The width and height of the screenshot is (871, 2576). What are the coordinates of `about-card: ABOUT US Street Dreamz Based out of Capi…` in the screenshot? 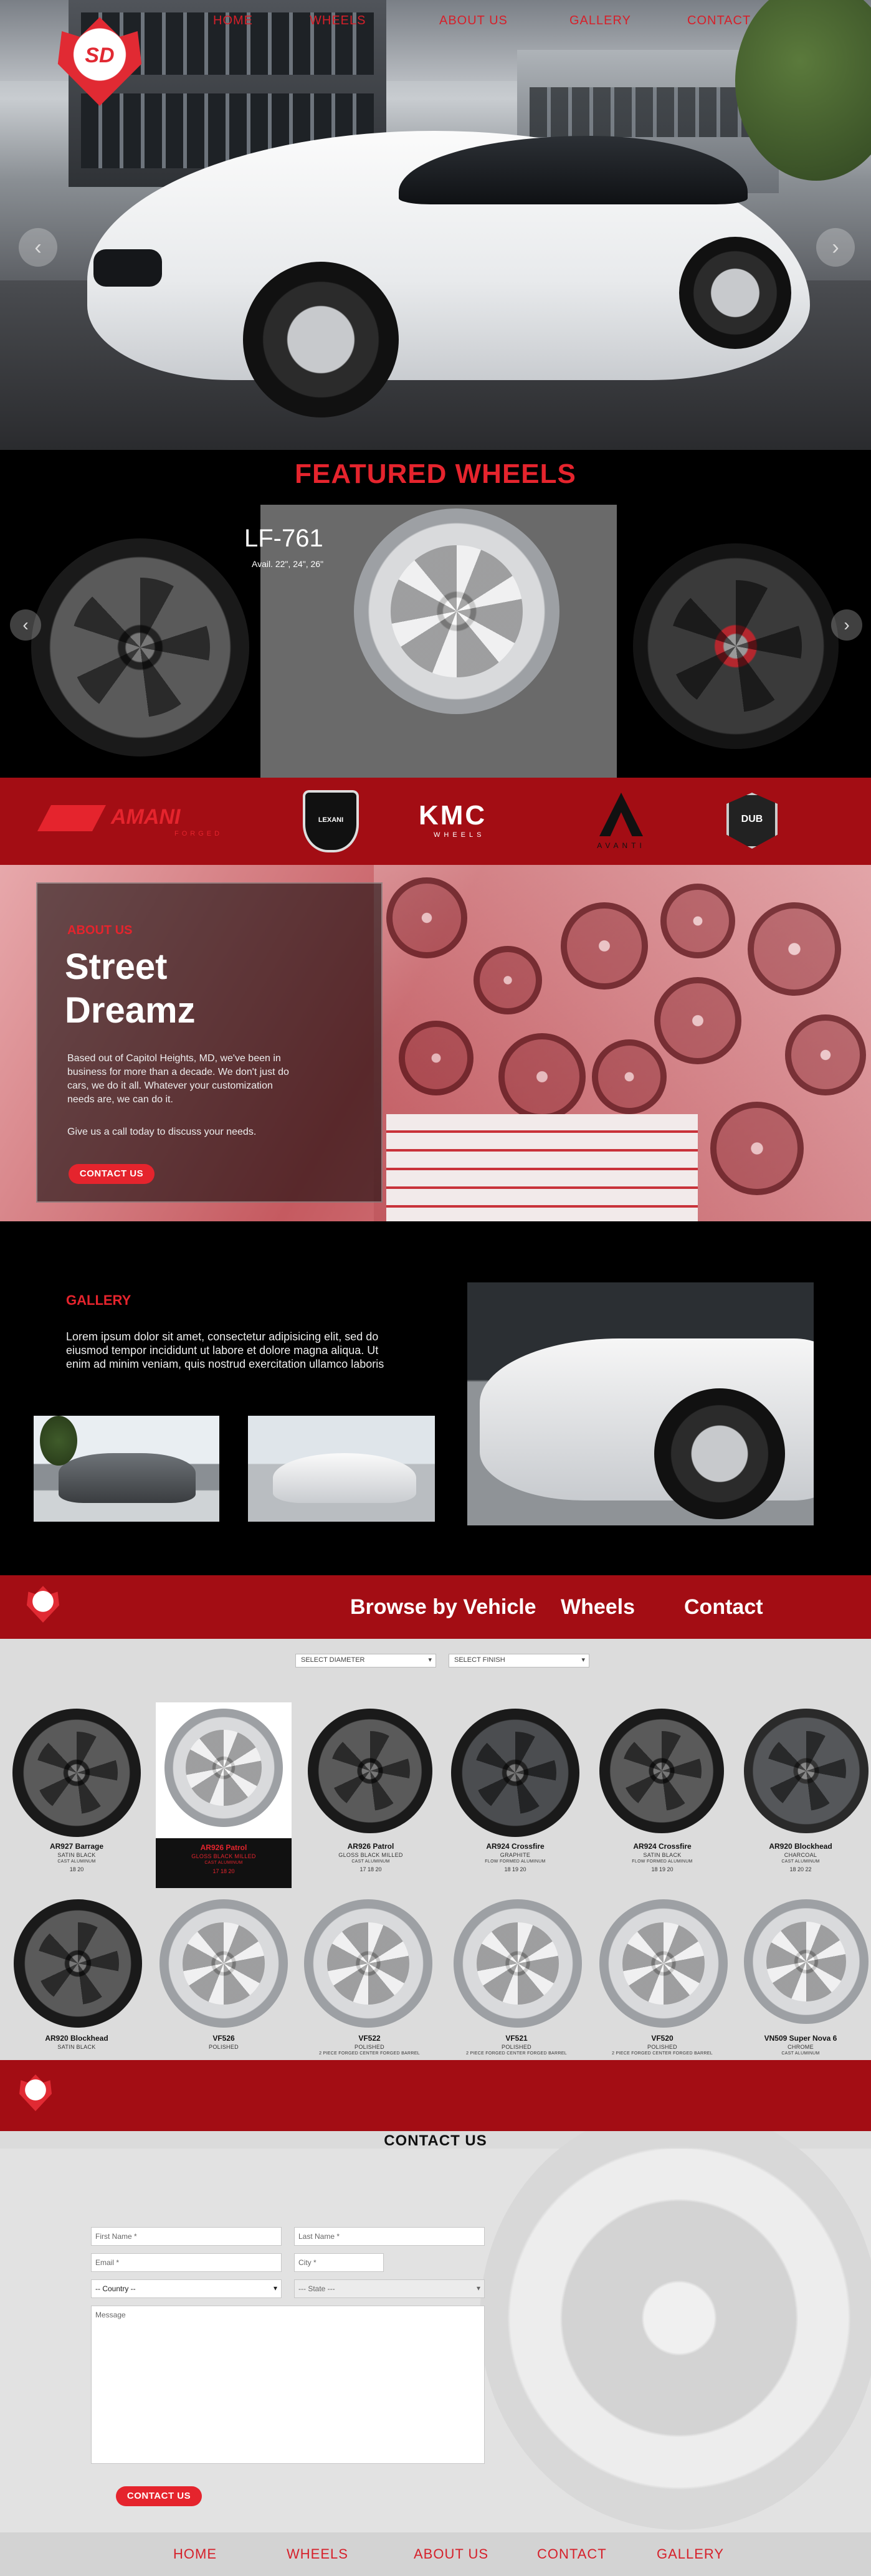 It's located at (209, 1042).